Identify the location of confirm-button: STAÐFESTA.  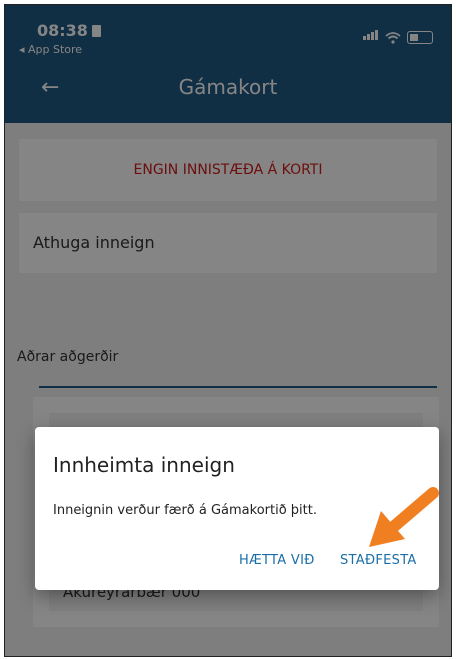
(378, 560).